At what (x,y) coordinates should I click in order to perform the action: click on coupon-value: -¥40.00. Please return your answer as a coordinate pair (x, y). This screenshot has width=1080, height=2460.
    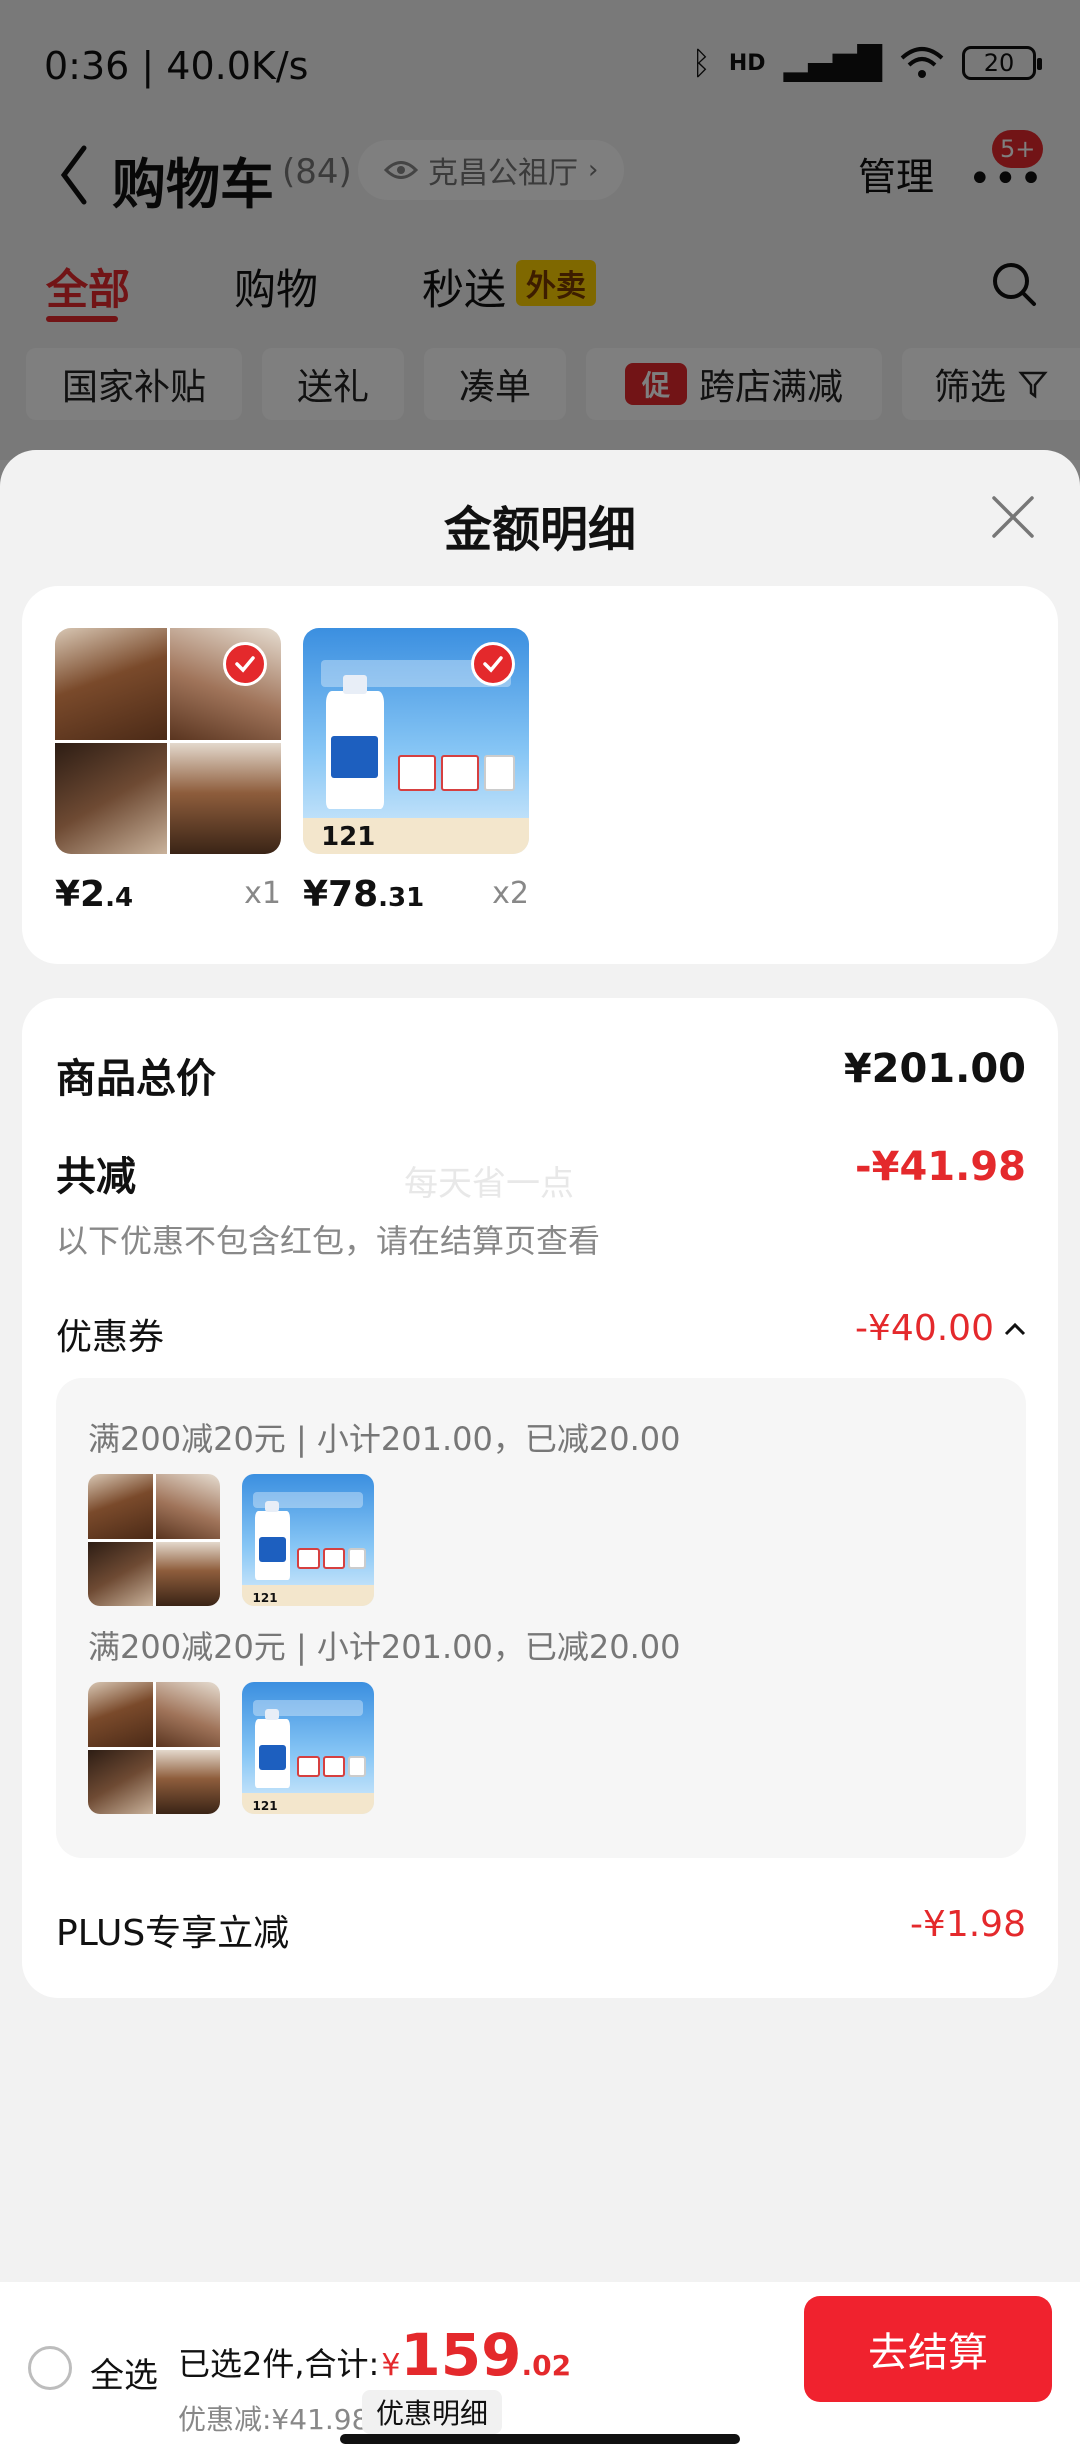
    Looking at the image, I should click on (924, 1328).